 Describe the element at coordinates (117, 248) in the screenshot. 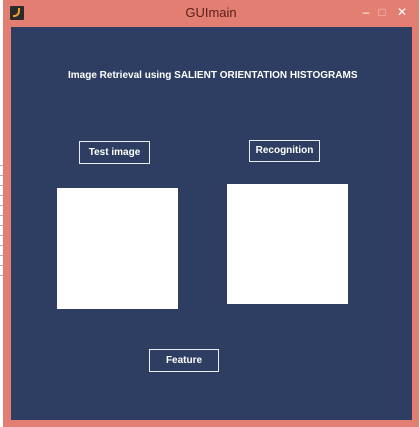

I see `test-image-axes` at that location.